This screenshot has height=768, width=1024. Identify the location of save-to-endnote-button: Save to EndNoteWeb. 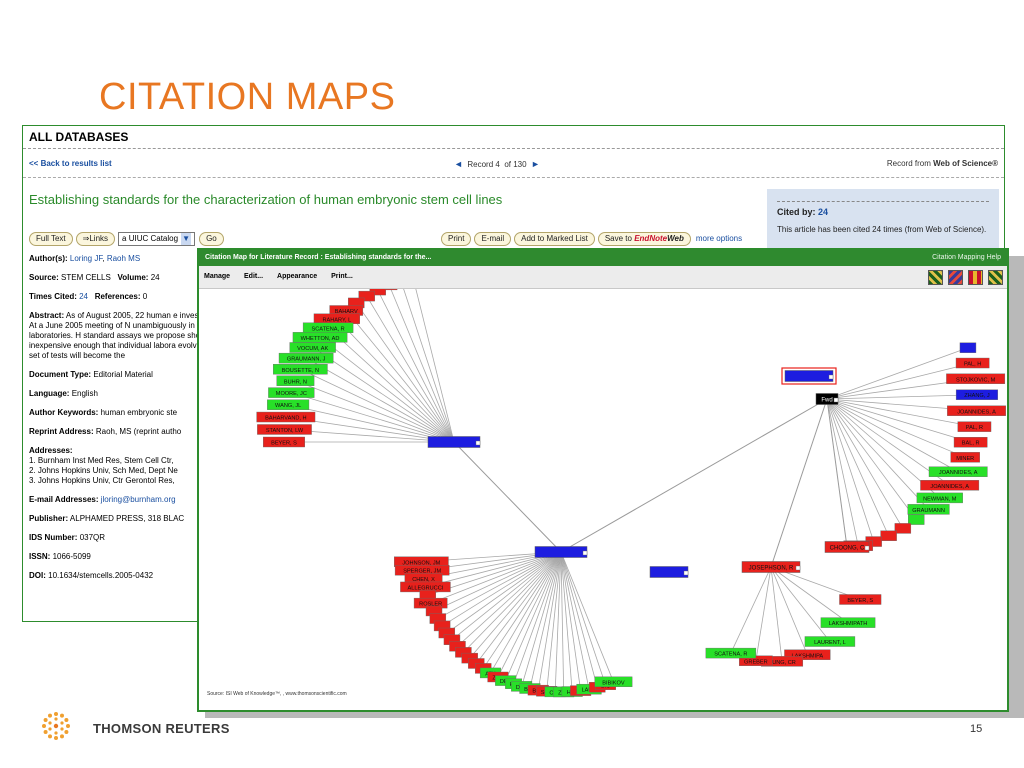
(644, 239).